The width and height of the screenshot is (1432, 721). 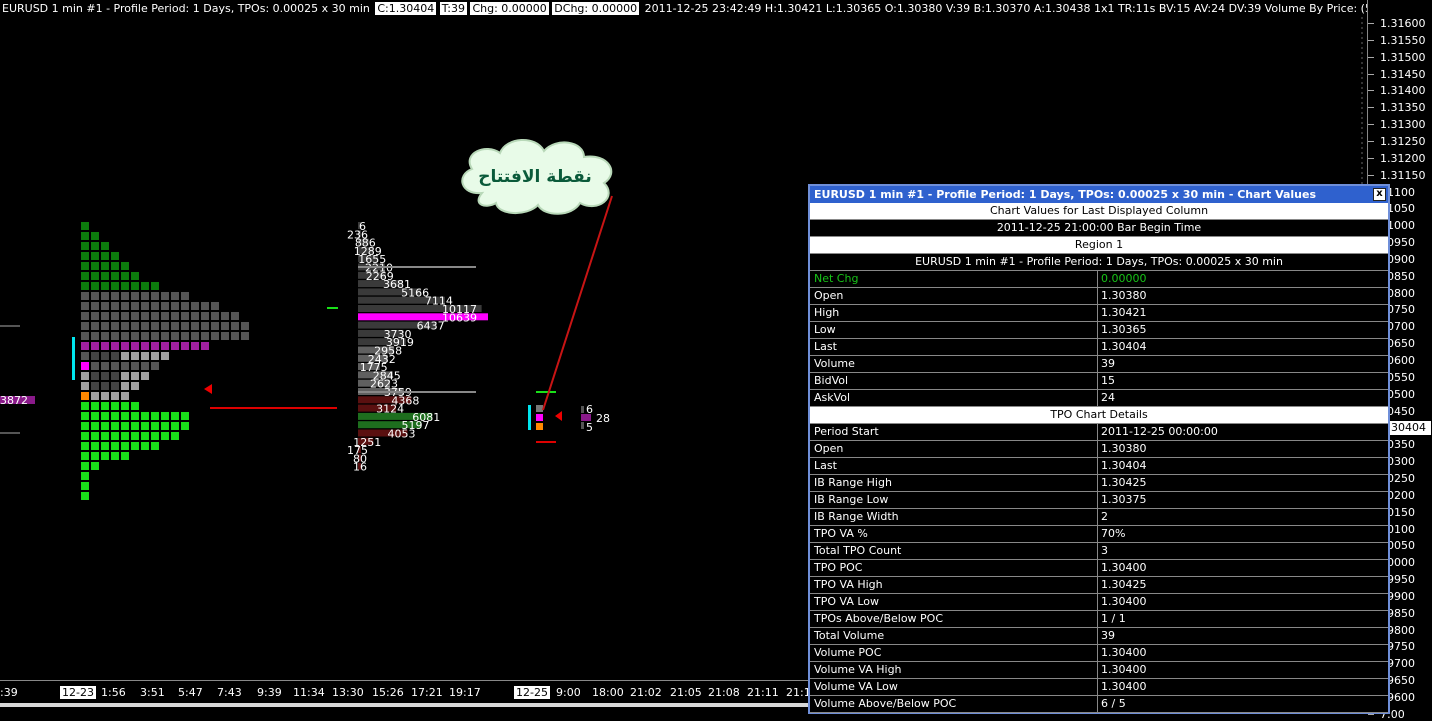 I want to click on row-label: BidVol, so click(x=954, y=381).